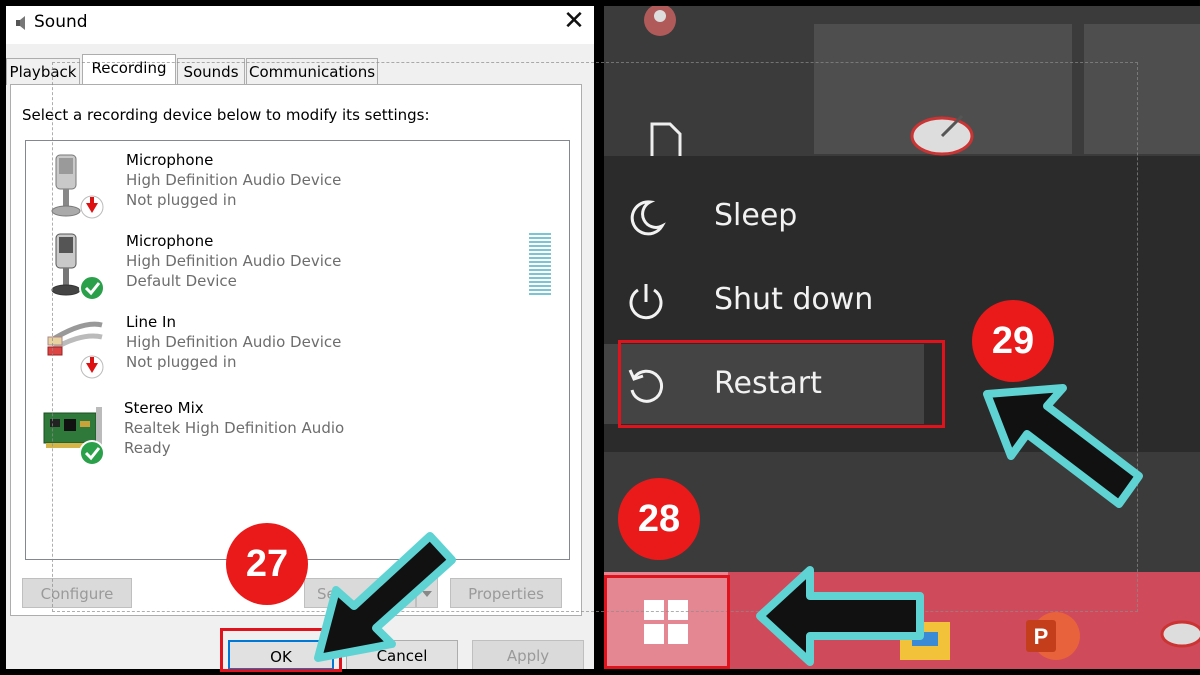 The height and width of the screenshot is (675, 1200). I want to click on device-name: Line In, so click(151, 322).